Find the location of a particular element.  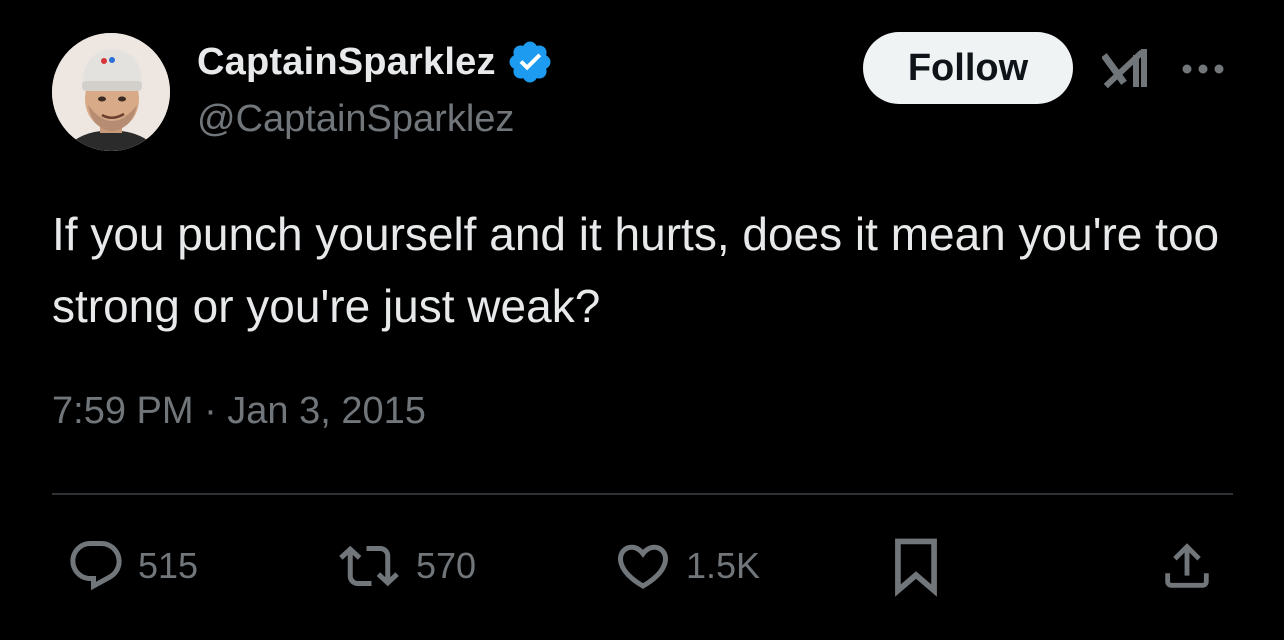

retweet-icon is located at coordinates (369, 566).